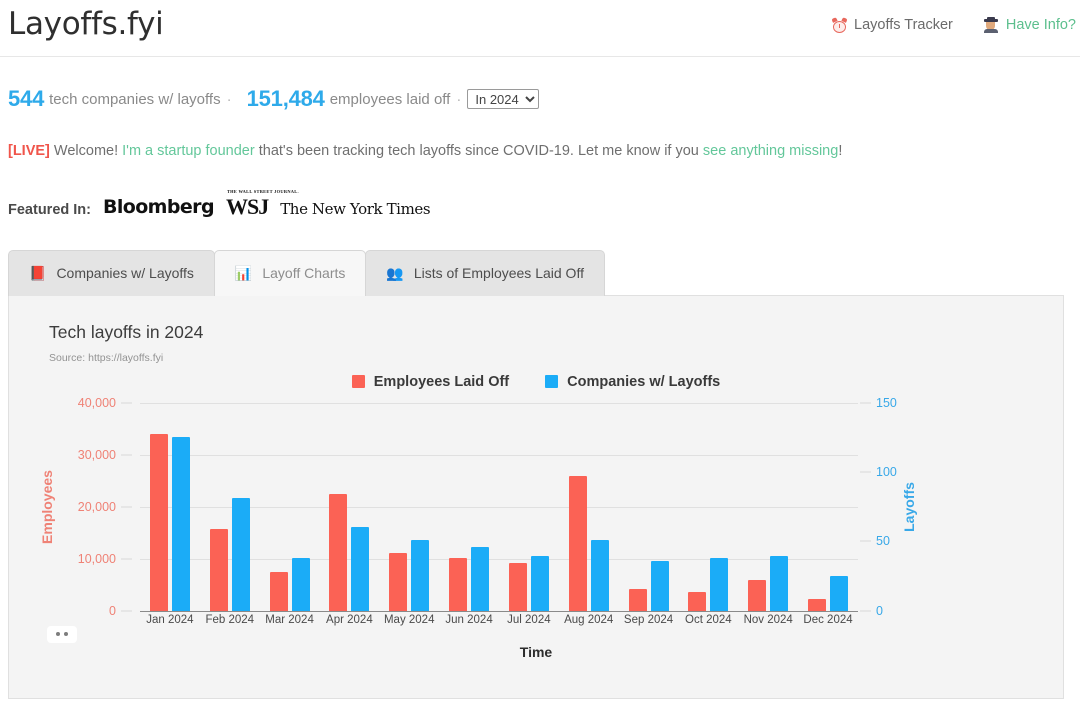 The image size is (1080, 714). What do you see at coordinates (768, 619) in the screenshot?
I see `x-axis-tick-label: Nov 2024` at bounding box center [768, 619].